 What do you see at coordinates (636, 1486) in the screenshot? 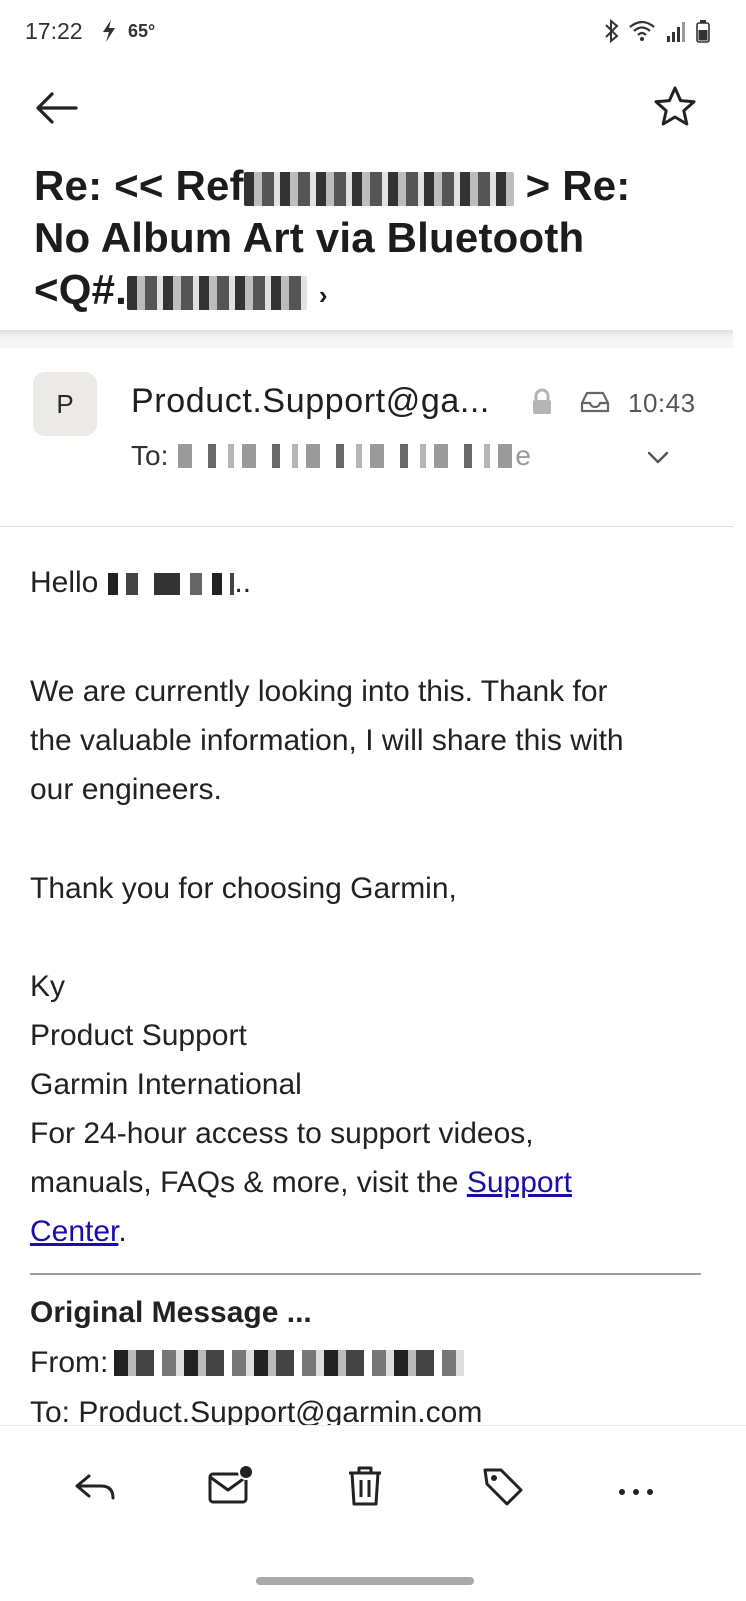
I see `more-horizontal-icon` at bounding box center [636, 1486].